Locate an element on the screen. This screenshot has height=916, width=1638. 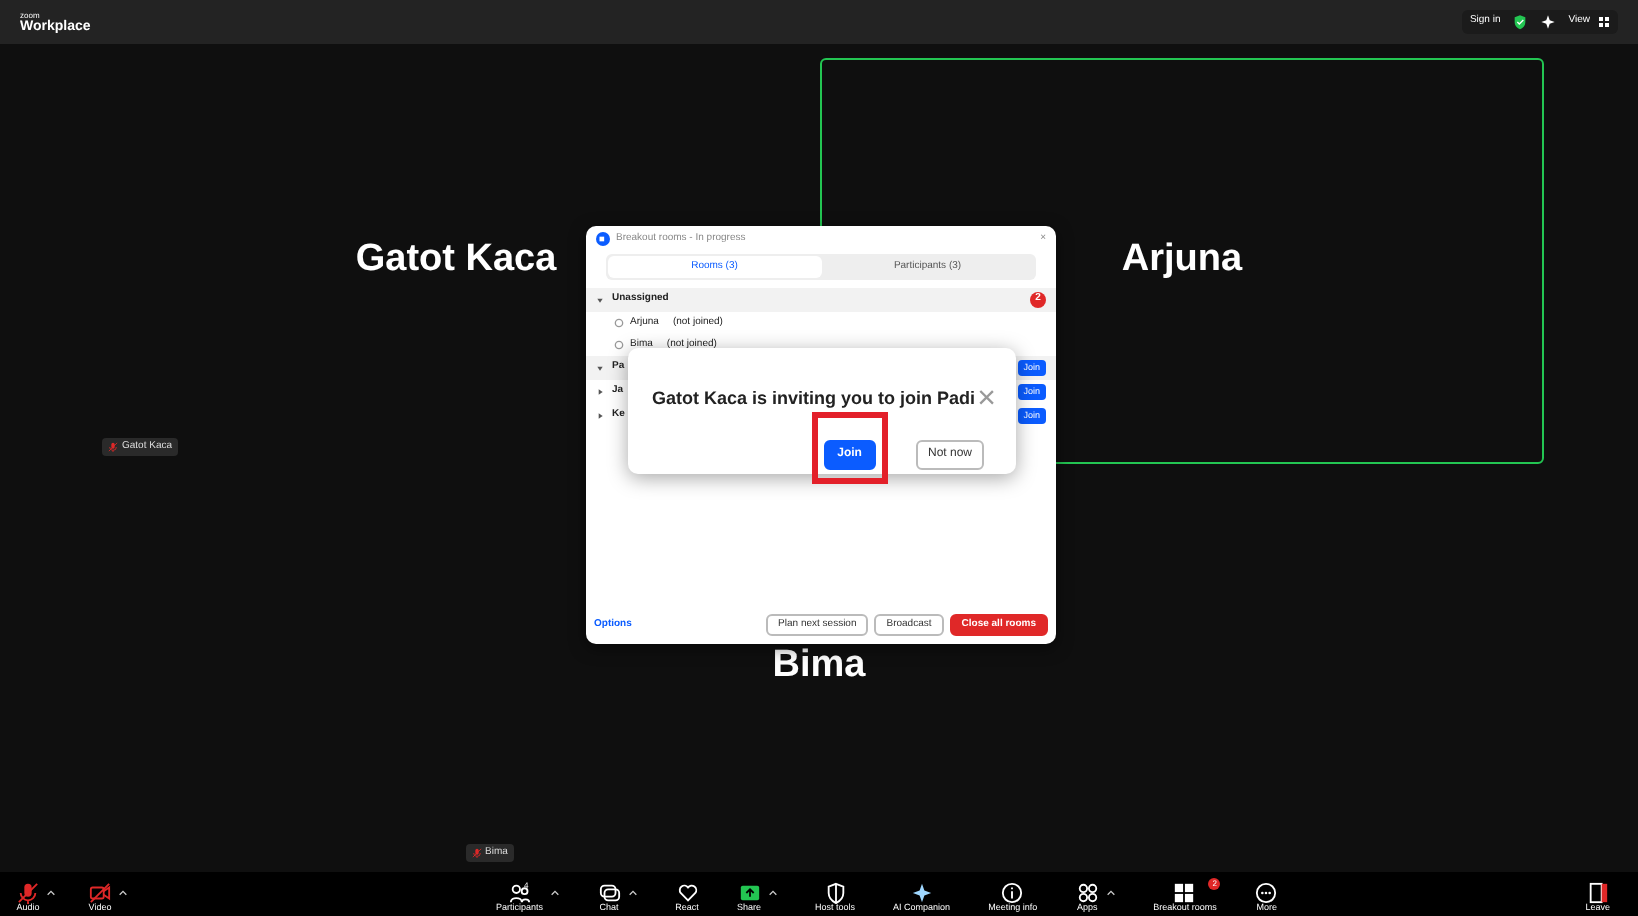
participant-name: Bima is located at coordinates (819, 666).